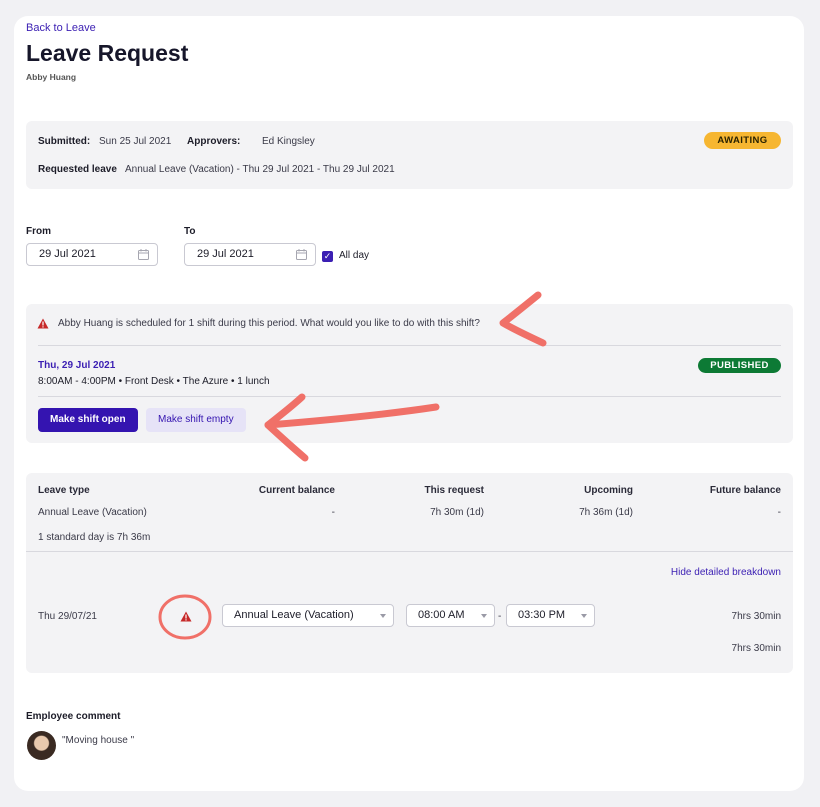 The width and height of the screenshot is (820, 807). What do you see at coordinates (73, 716) in the screenshot?
I see `employee-comment-label: Employee comment` at bounding box center [73, 716].